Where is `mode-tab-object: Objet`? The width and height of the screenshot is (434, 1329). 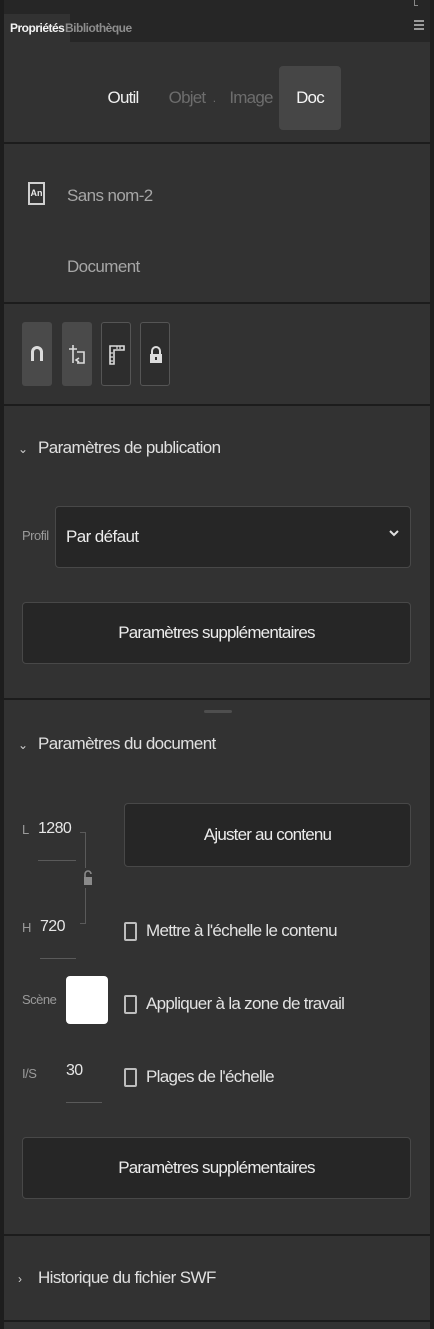 mode-tab-object: Objet is located at coordinates (187, 98).